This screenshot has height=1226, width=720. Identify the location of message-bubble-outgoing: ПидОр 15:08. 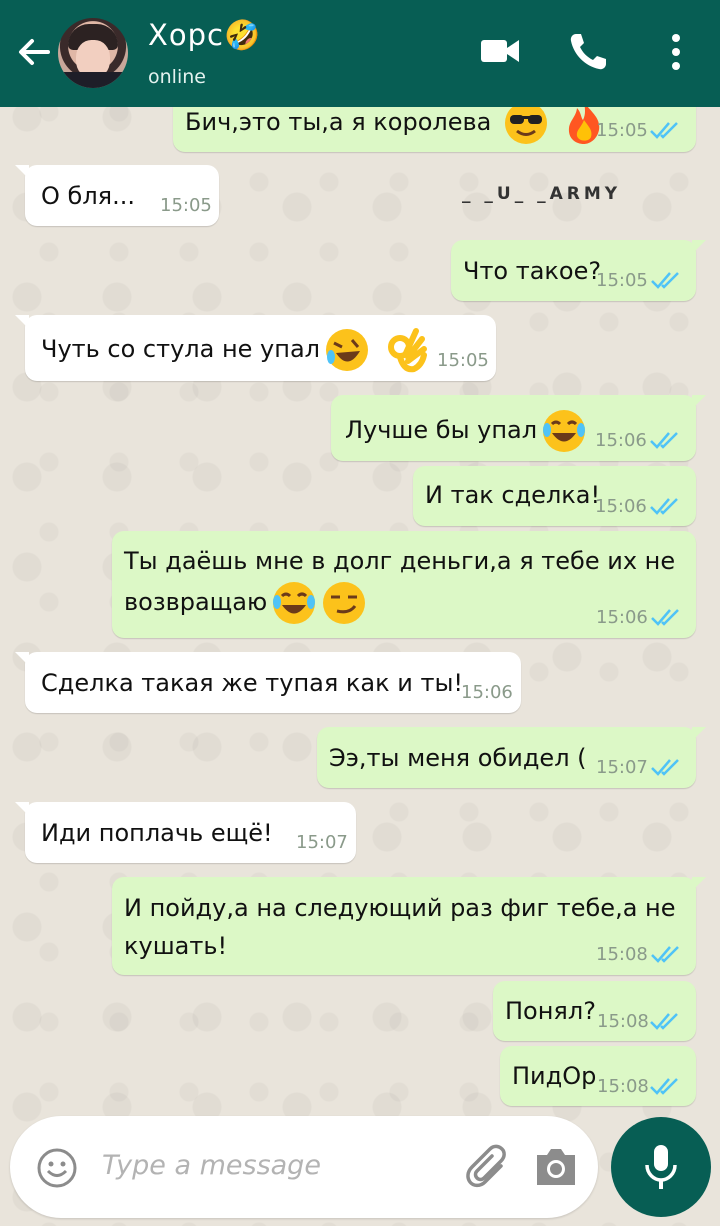
(598, 1076).